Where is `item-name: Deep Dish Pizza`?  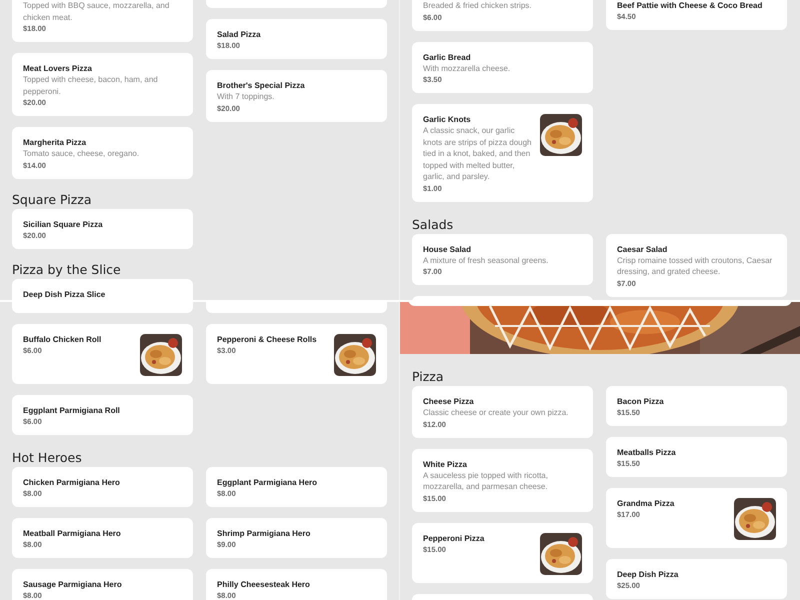
item-name: Deep Dish Pizza is located at coordinates (648, 574).